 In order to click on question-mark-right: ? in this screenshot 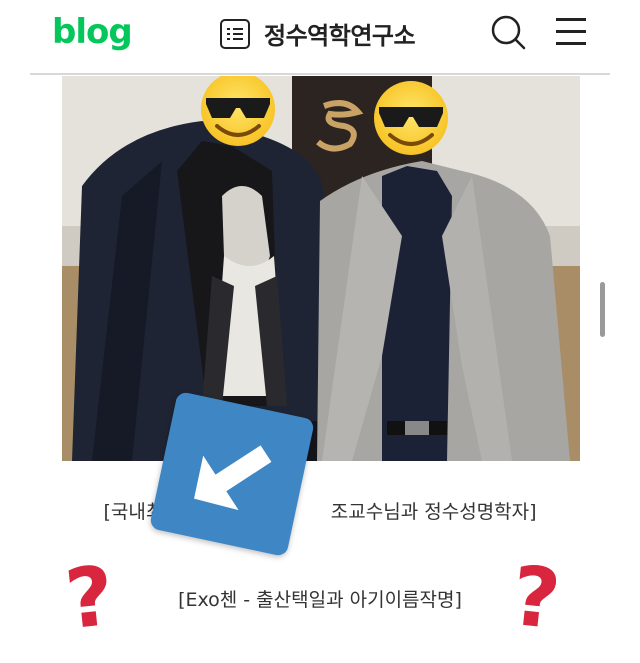, I will do `click(536, 598)`.